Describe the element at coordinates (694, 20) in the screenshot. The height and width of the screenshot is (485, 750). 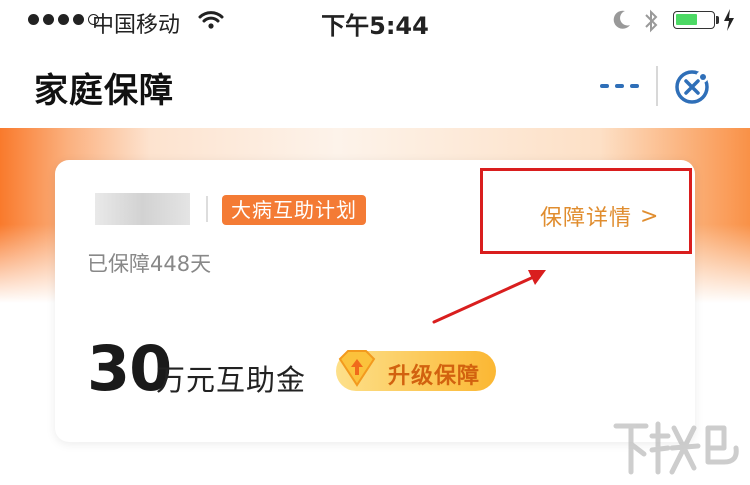
I see `battery-icon` at that location.